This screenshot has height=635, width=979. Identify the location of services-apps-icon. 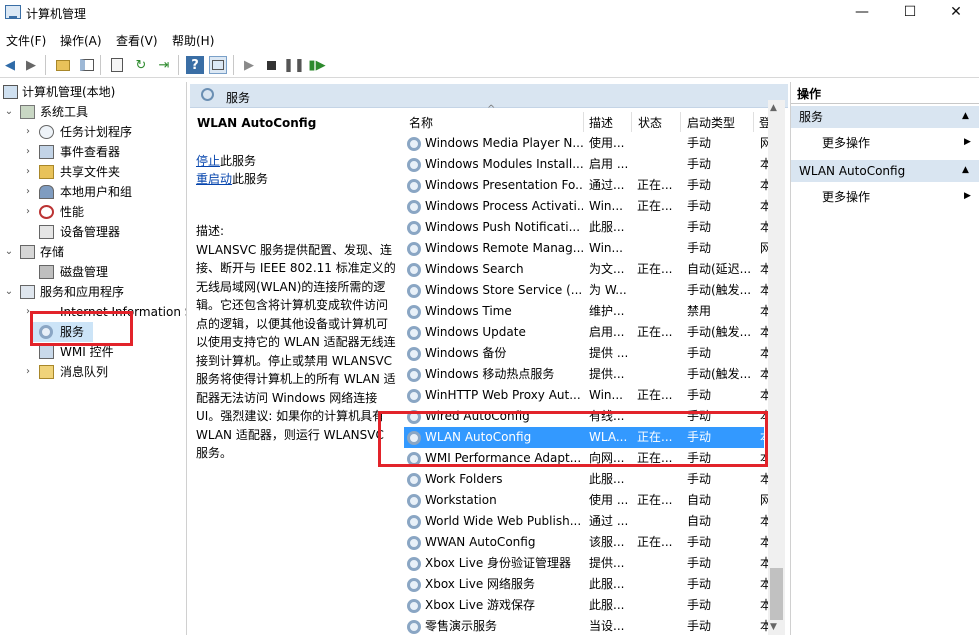
(27, 292).